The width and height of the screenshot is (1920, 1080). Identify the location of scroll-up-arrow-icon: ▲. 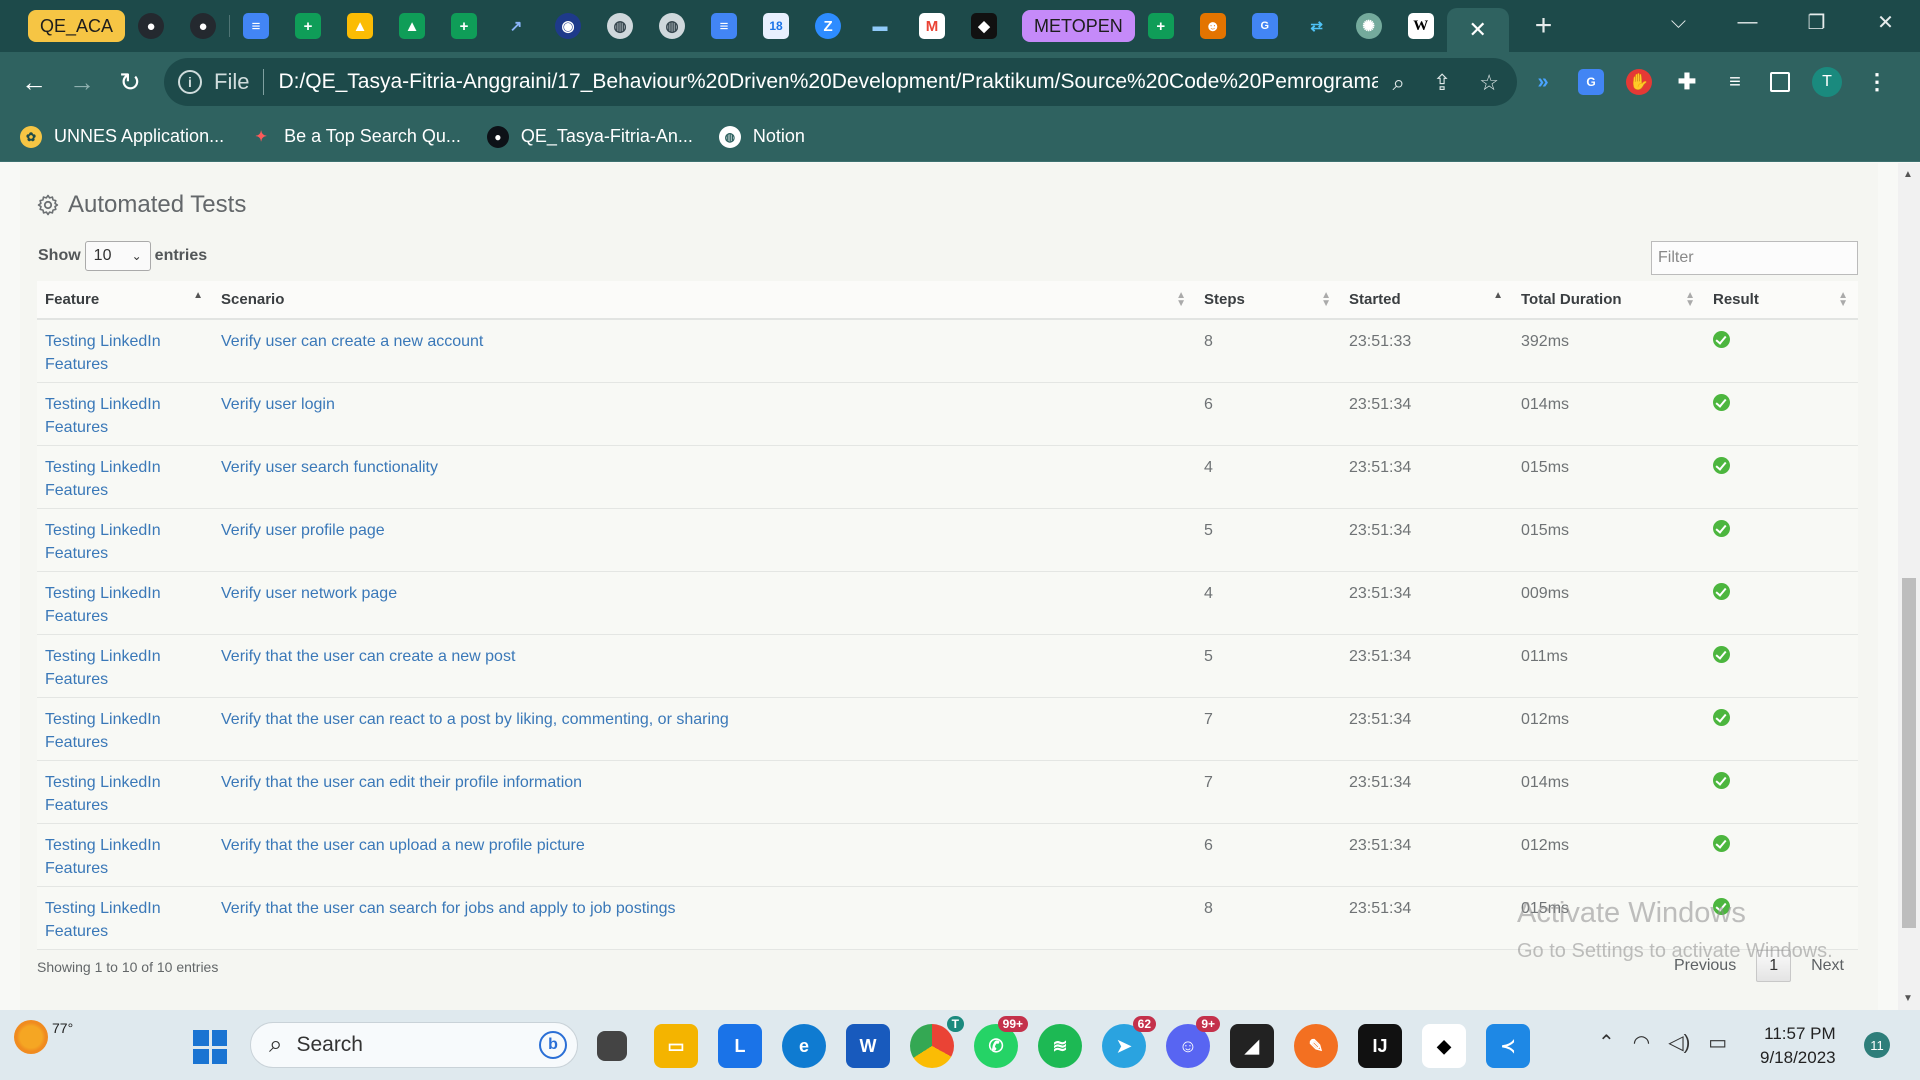
(1908, 174).